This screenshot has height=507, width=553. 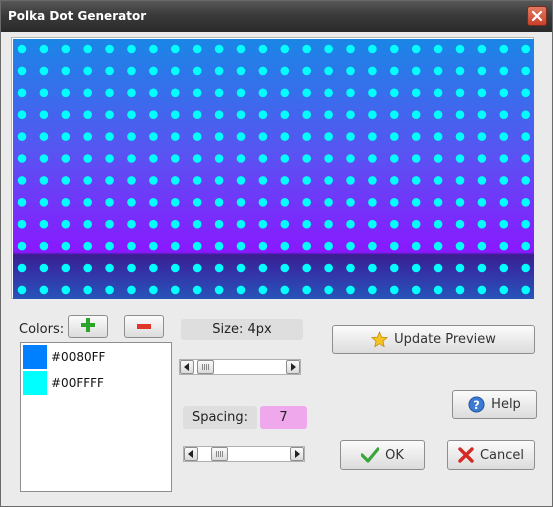 I want to click on window-title: Polka Dot Generator, so click(x=77, y=16).